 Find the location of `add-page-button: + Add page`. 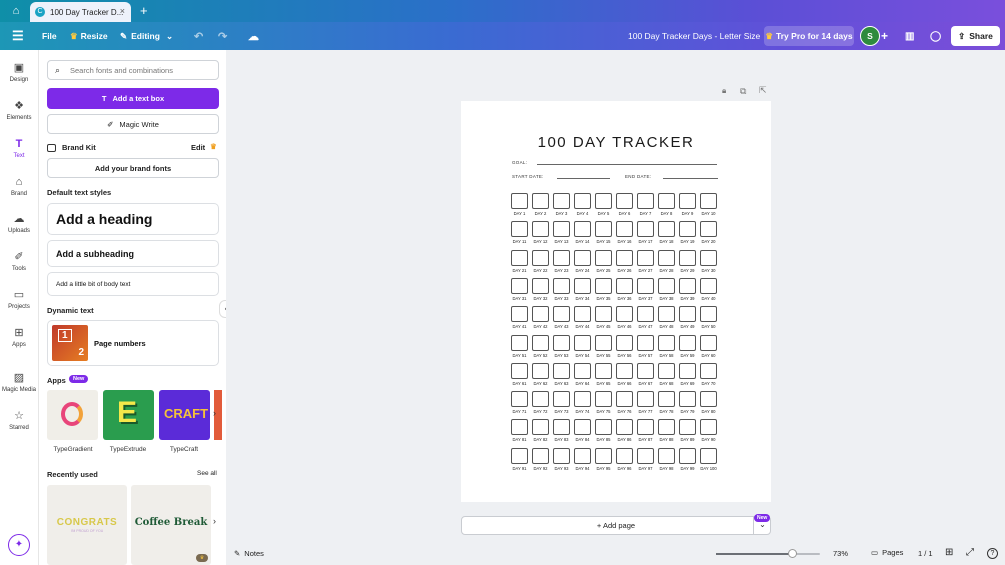

add-page-button: + Add page is located at coordinates (616, 525).